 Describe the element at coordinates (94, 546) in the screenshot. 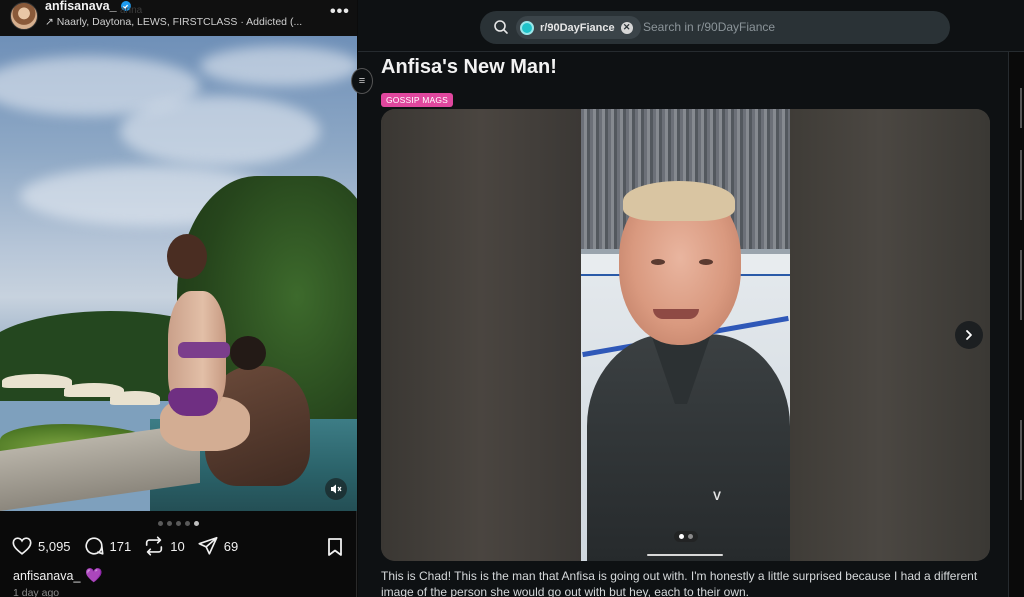

I see `comment-icon` at that location.